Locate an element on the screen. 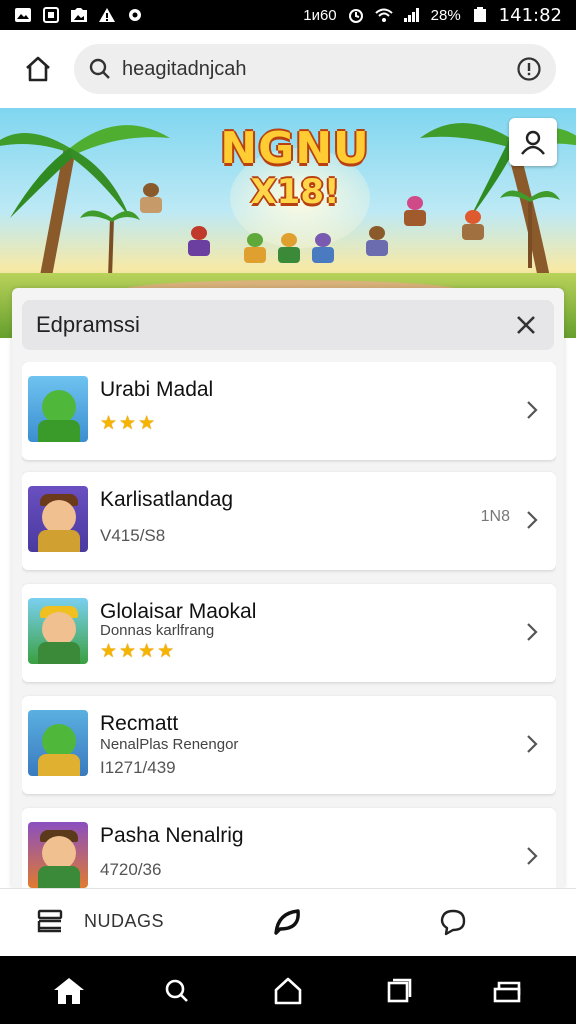  nav-search-button is located at coordinates (177, 991).